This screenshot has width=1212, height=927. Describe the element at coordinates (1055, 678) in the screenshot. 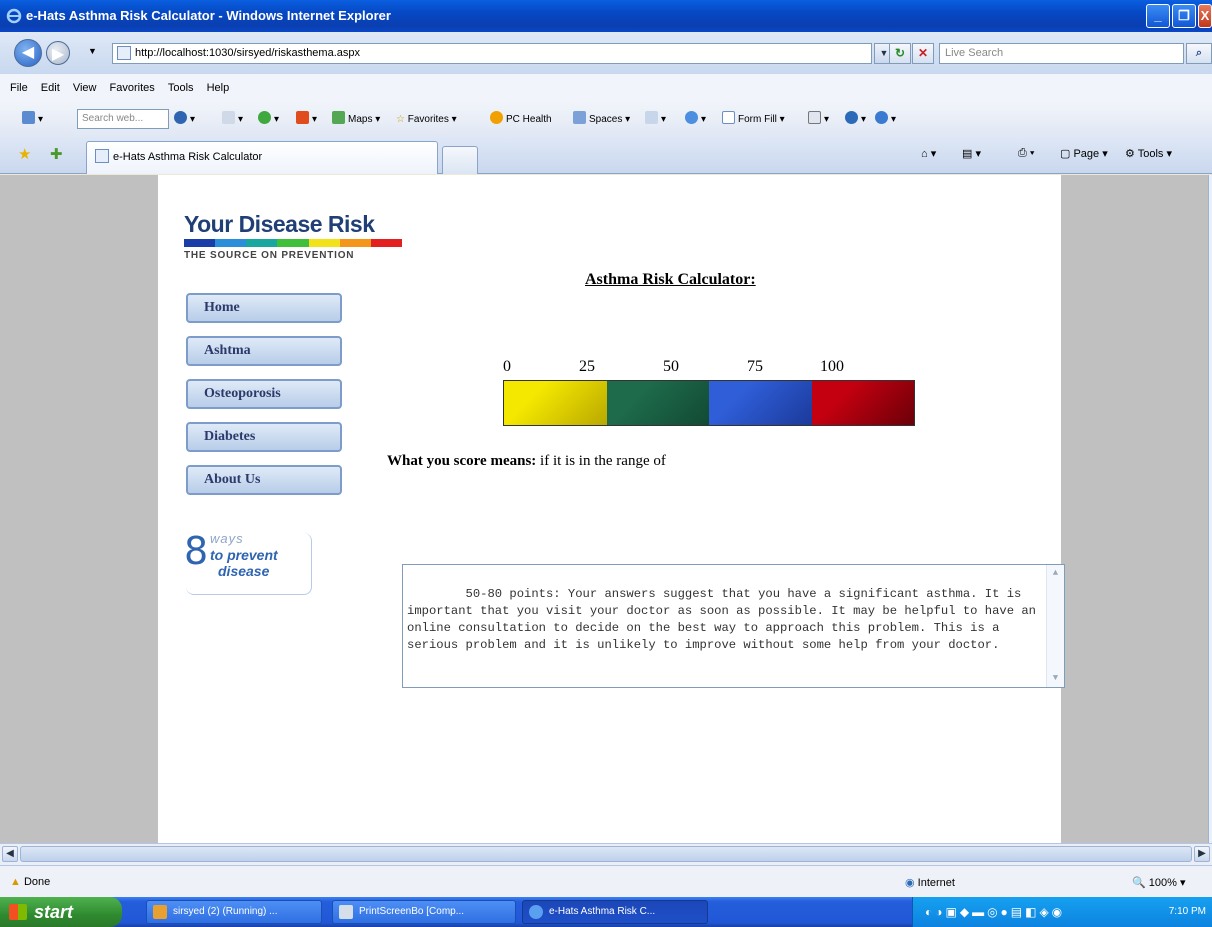

I see `scroll-down-icon: ▼` at that location.